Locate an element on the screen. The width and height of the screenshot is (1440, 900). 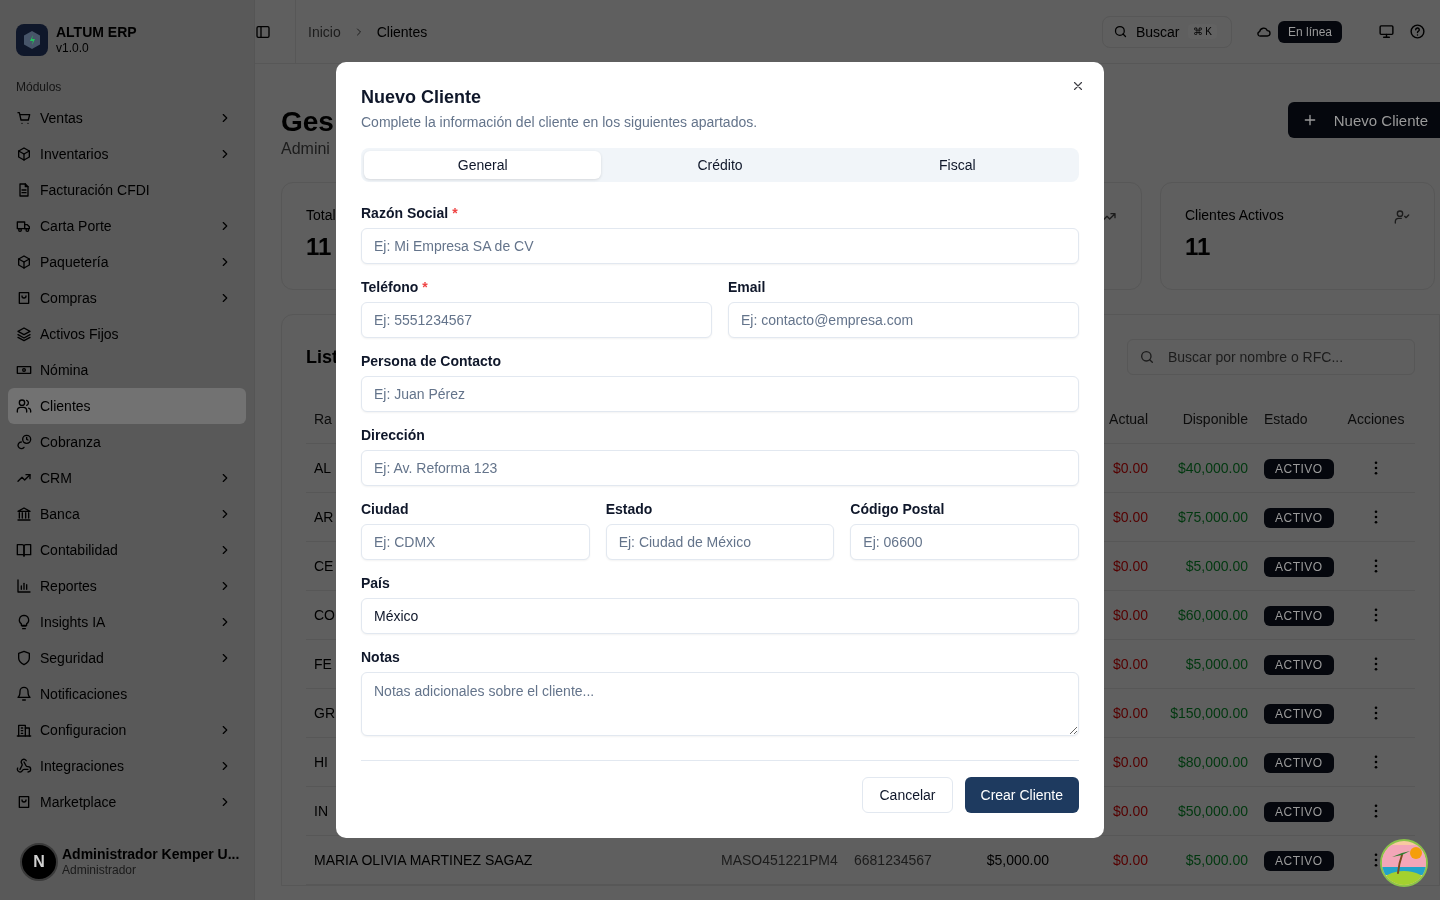
shield-icon is located at coordinates (24, 658).